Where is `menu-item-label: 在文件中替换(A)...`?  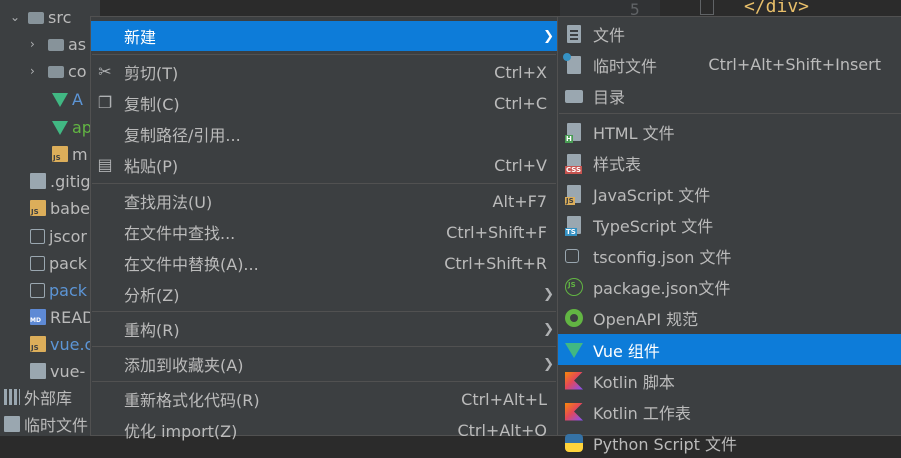
menu-item-label: 在文件中替换(A)... is located at coordinates (191, 264).